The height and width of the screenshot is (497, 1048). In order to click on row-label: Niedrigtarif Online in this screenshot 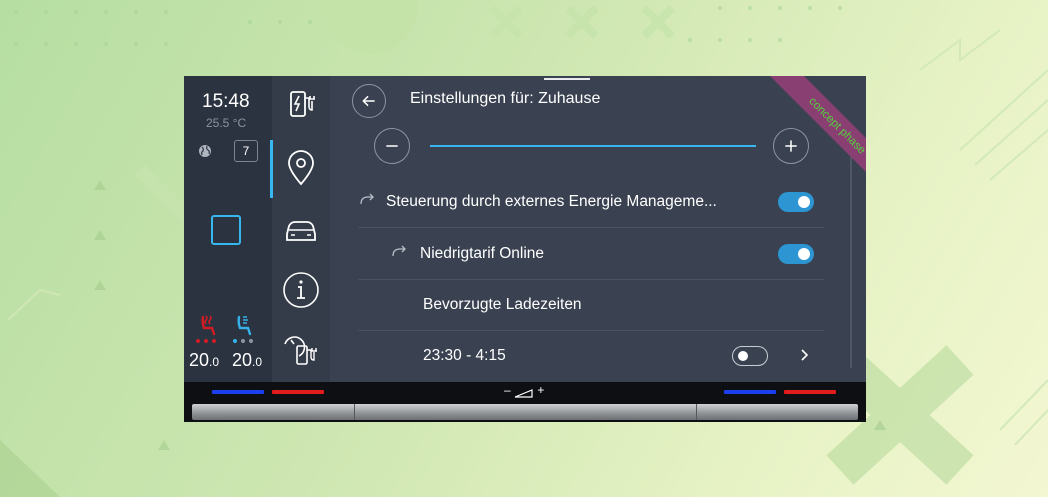, I will do `click(482, 253)`.